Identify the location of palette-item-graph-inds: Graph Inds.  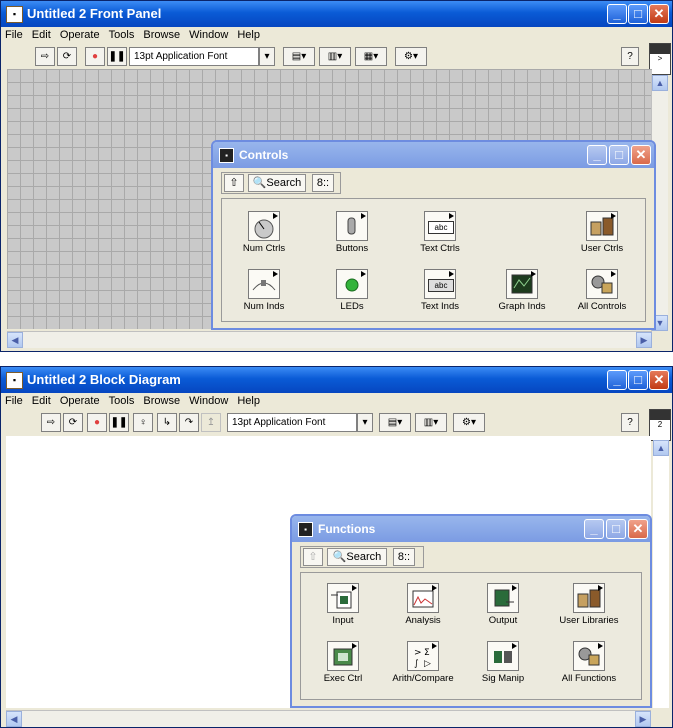
(522, 290).